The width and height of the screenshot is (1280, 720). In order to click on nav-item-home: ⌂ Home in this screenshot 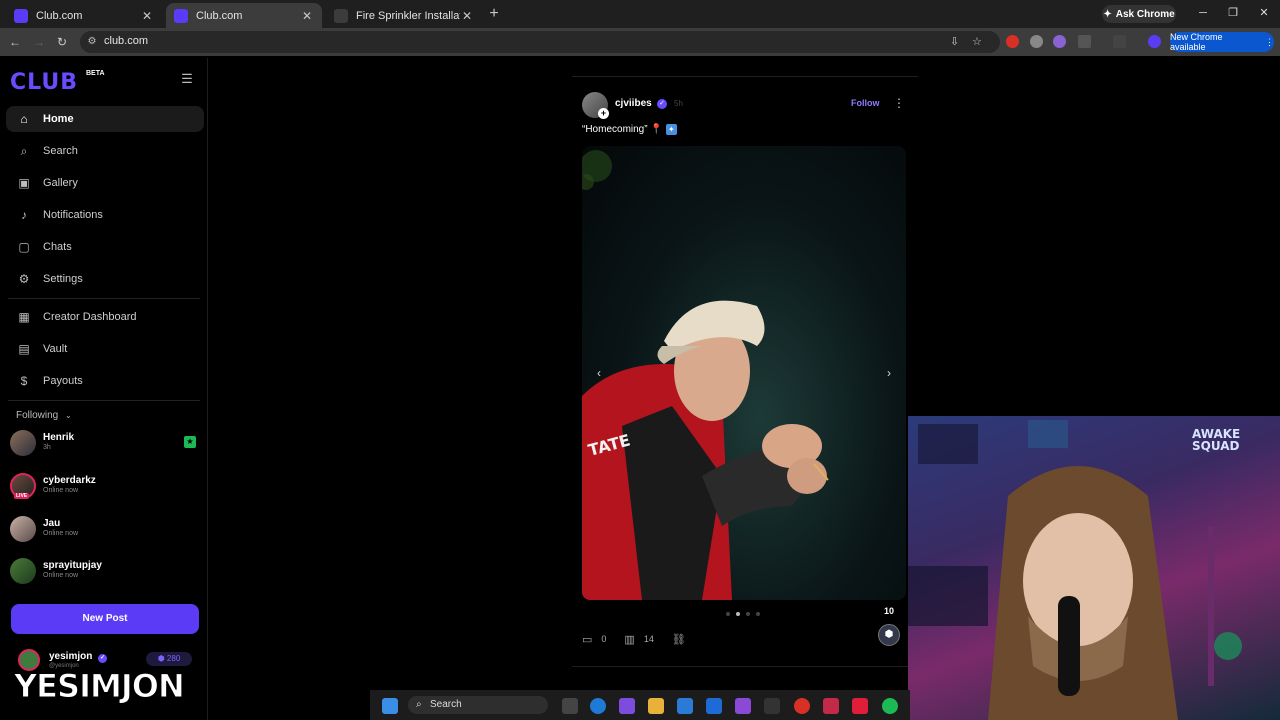, I will do `click(105, 119)`.